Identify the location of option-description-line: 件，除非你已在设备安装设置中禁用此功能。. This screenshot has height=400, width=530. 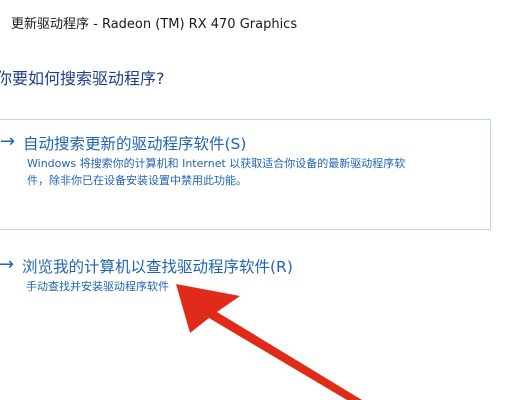
(137, 180).